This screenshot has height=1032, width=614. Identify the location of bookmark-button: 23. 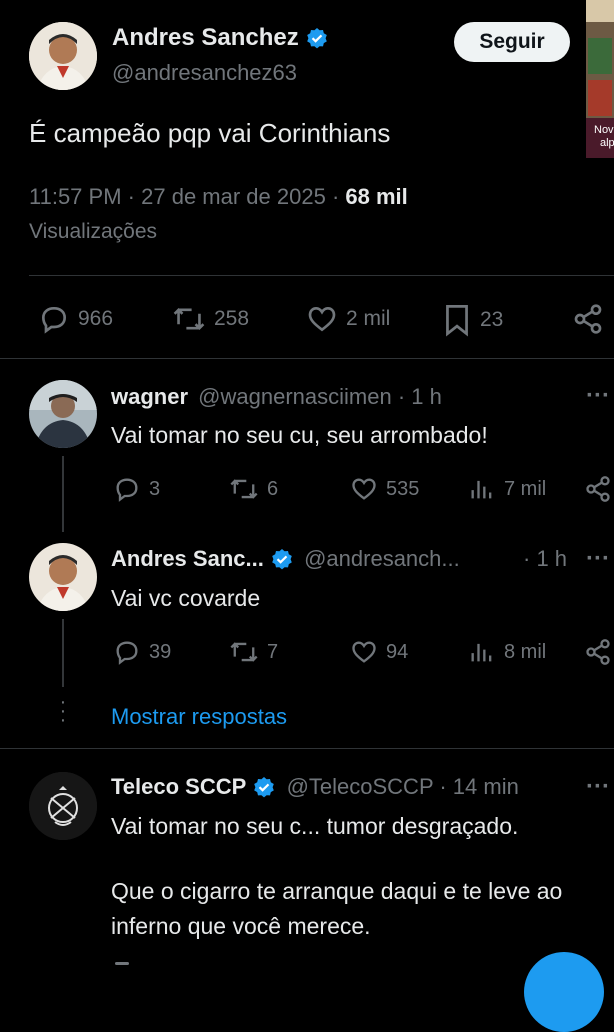
(472, 320).